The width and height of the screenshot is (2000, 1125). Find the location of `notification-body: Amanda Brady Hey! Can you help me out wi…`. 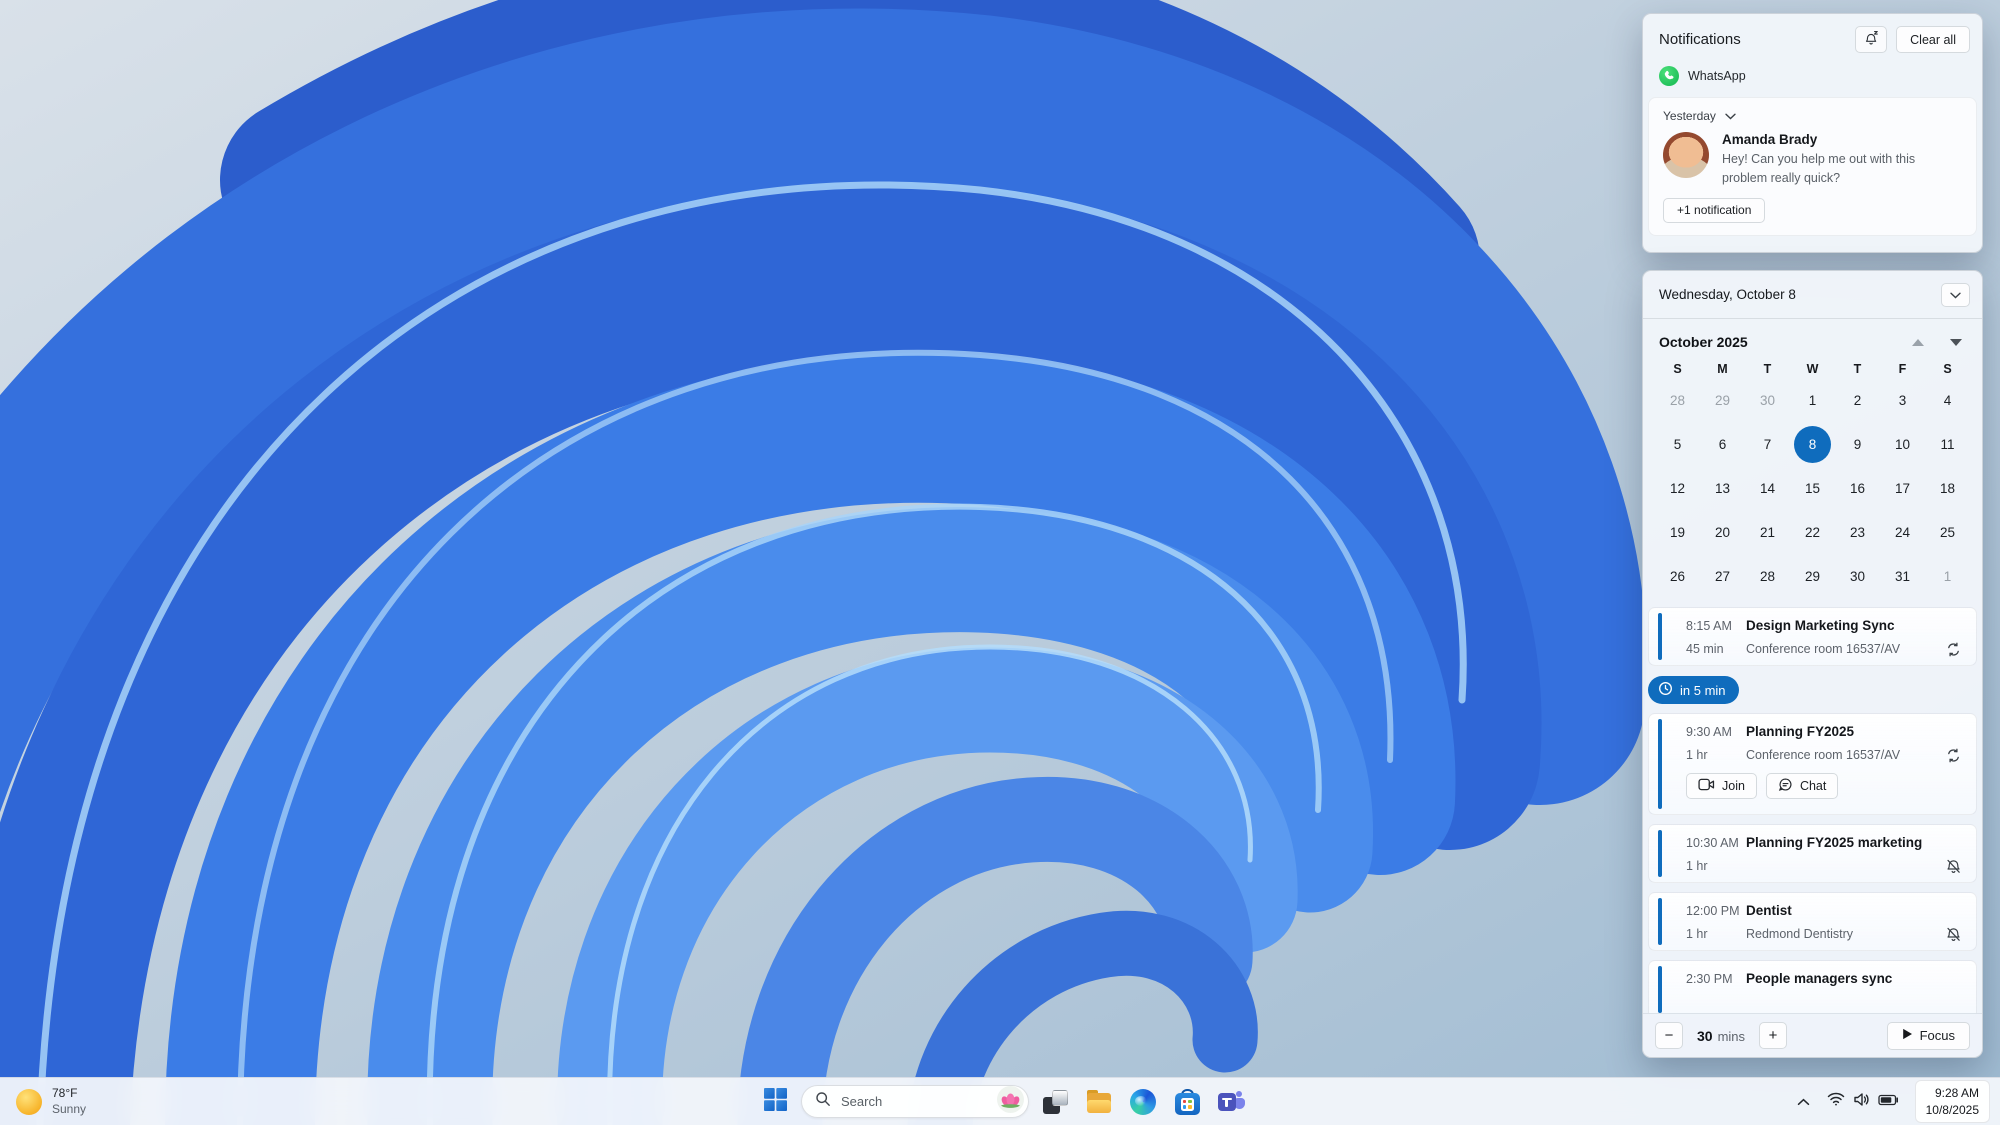

notification-body: Amanda Brady Hey! Can you help me out wi… is located at coordinates (1812, 160).